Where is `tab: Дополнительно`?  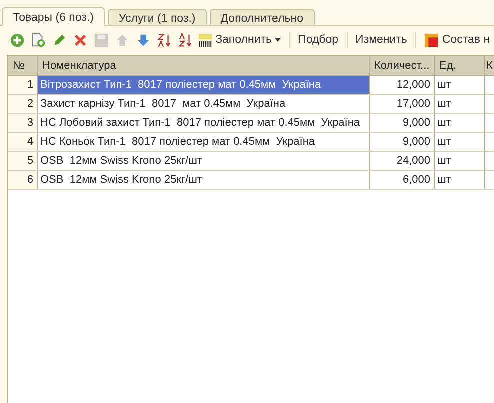 tab: Дополнительно is located at coordinates (262, 17).